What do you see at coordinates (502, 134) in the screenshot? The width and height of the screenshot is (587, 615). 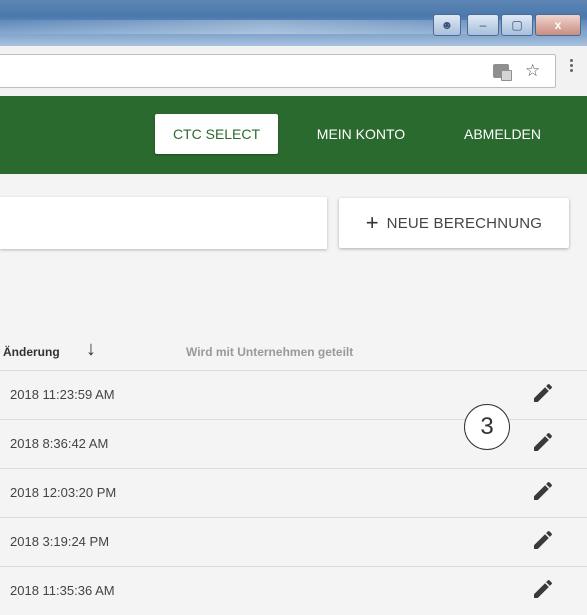 I see `nav-abmelden-link: ABMELDEN` at bounding box center [502, 134].